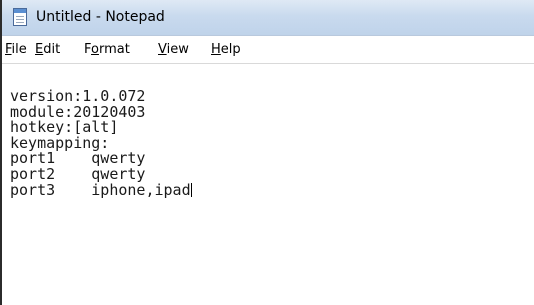  I want to click on menu-format-mnemonic: o, so click(95, 49).